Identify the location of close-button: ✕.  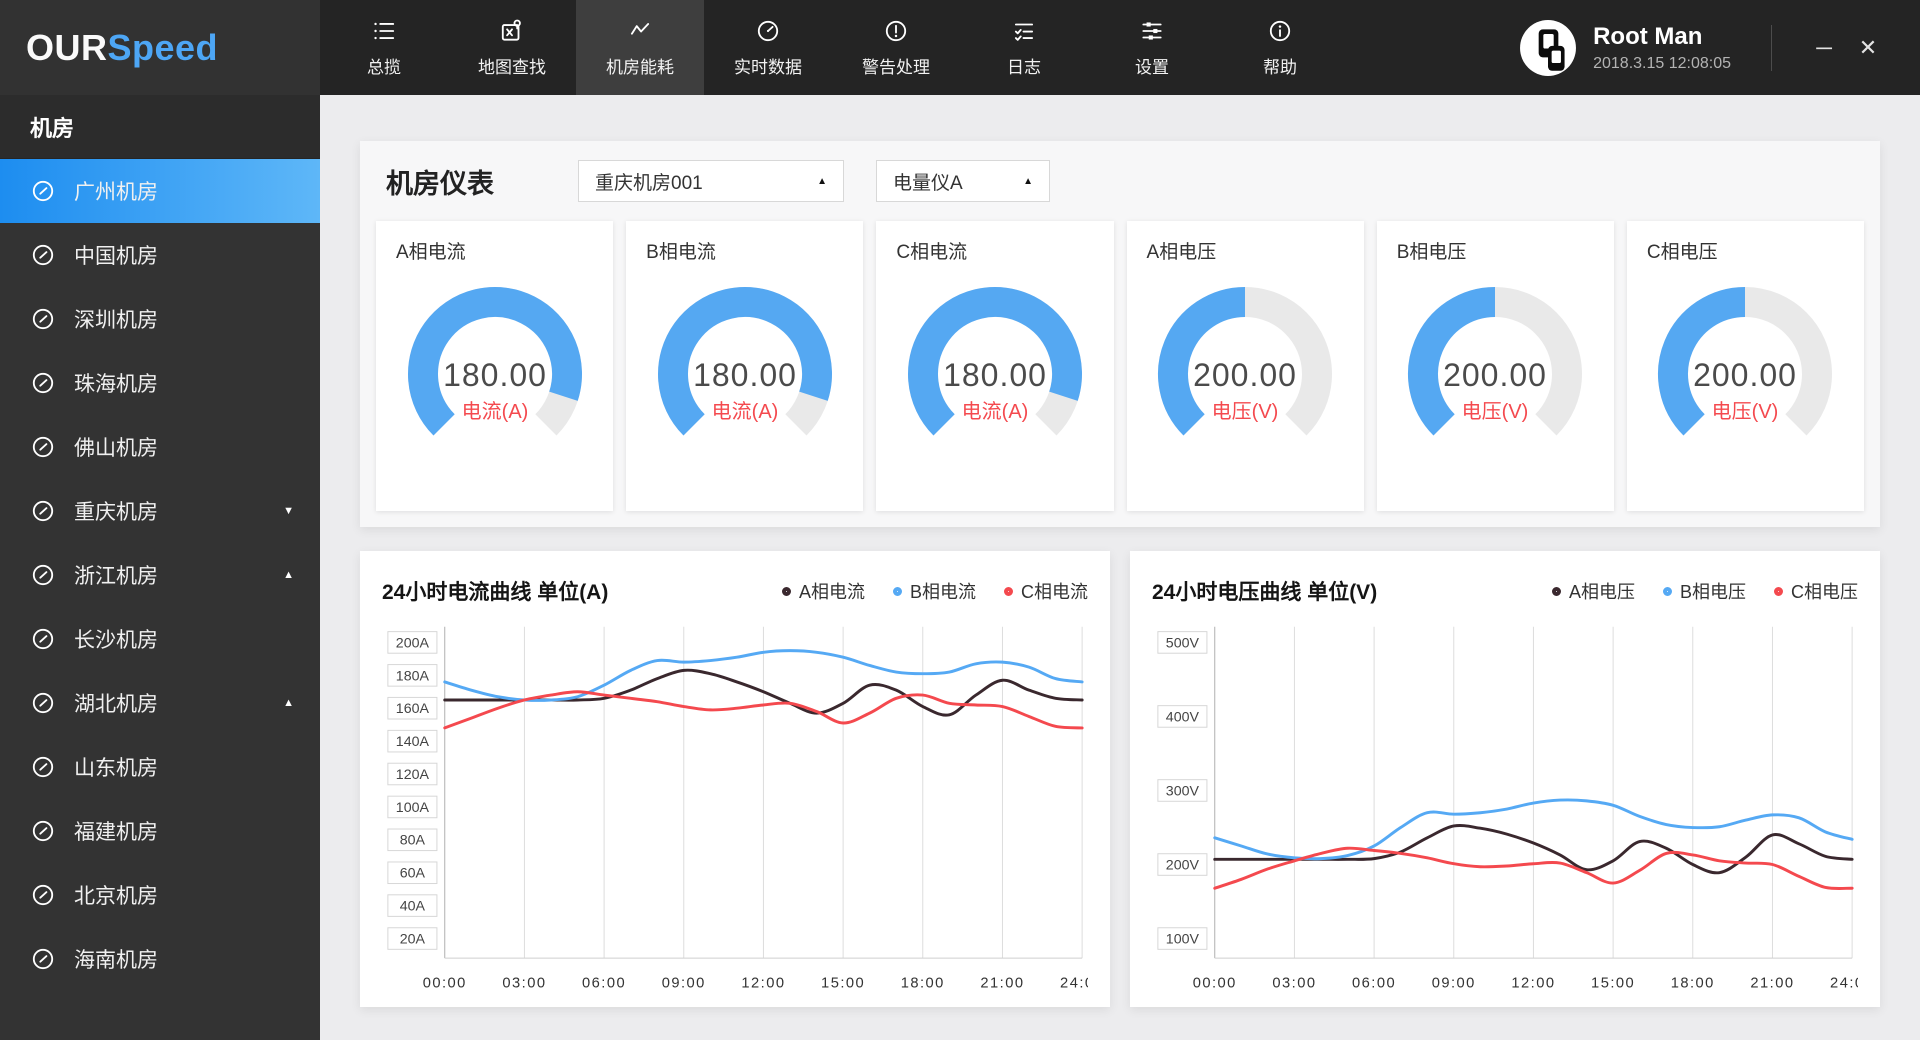
(1868, 48).